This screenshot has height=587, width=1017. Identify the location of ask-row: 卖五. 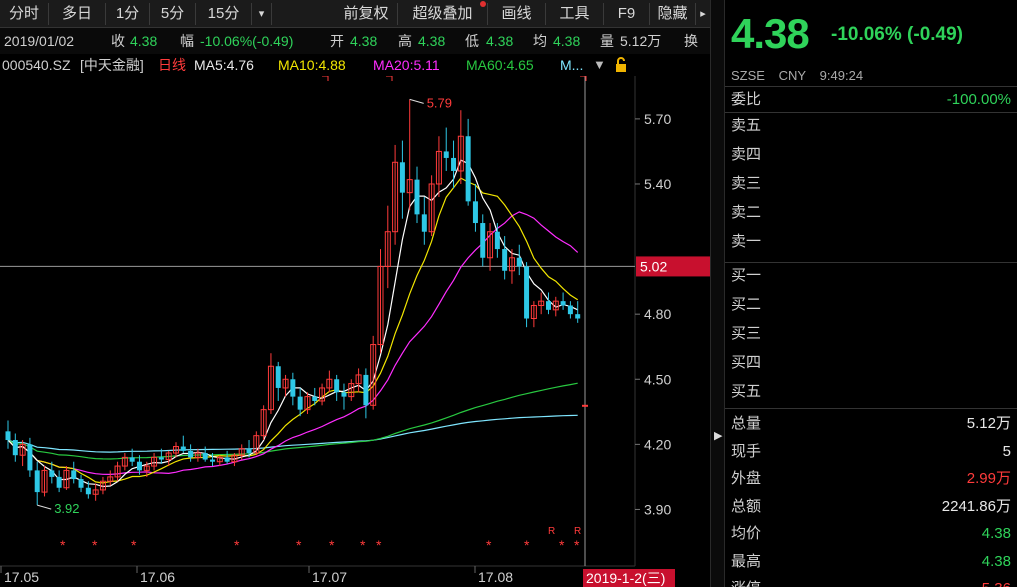
(871, 126).